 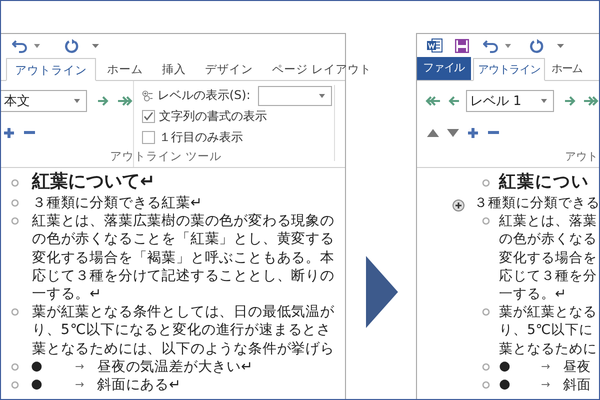 What do you see at coordinates (322, 69) in the screenshot?
I see `ribbon-tab: ページ レイアウト` at bounding box center [322, 69].